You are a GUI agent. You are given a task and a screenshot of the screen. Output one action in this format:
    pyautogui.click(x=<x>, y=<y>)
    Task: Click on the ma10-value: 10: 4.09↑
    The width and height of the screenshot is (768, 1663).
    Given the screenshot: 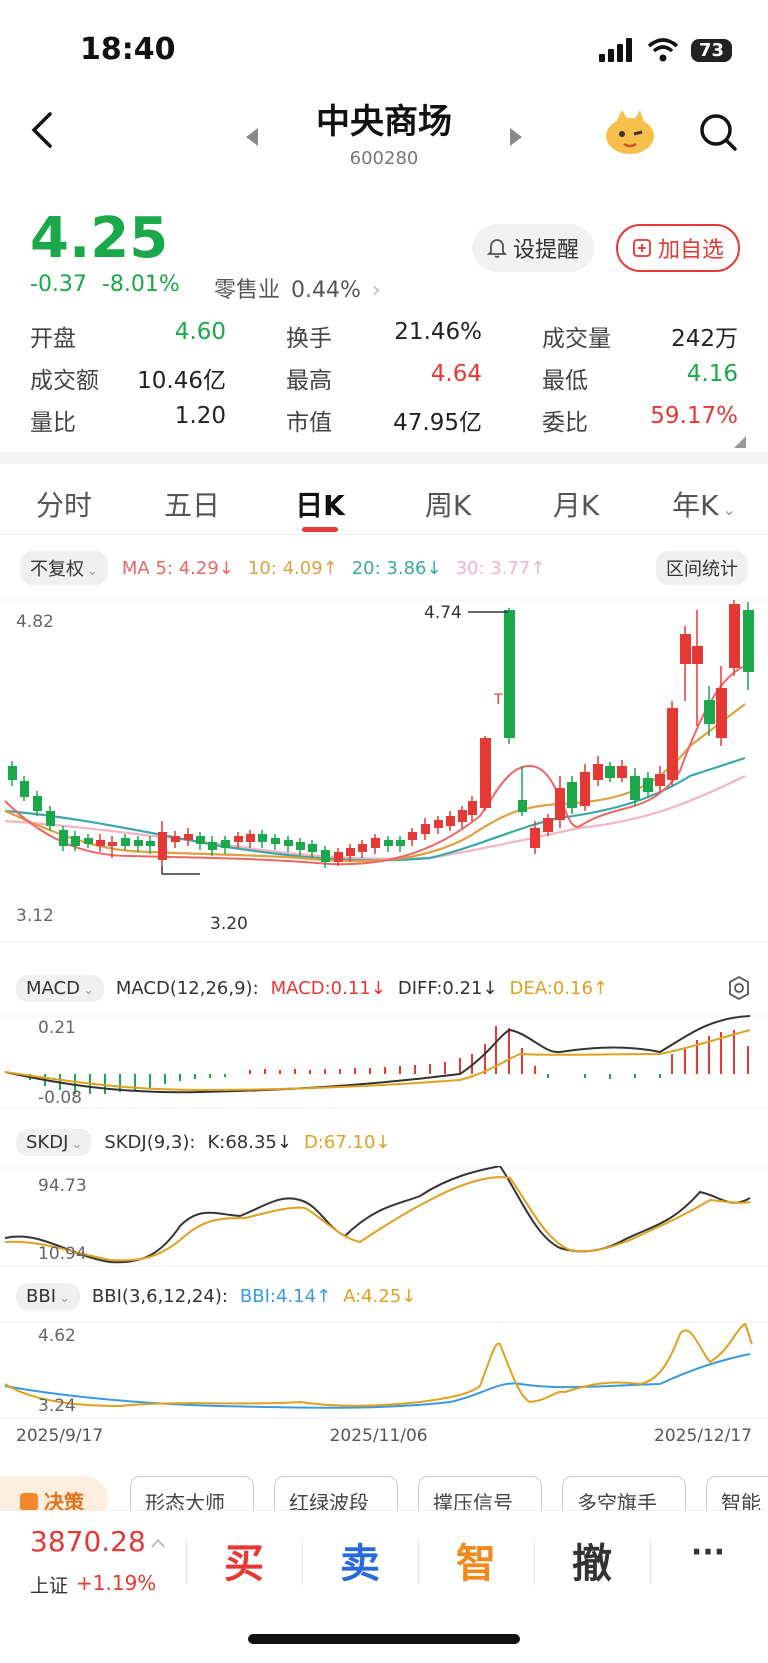 What is the action you would take?
    pyautogui.click(x=292, y=568)
    